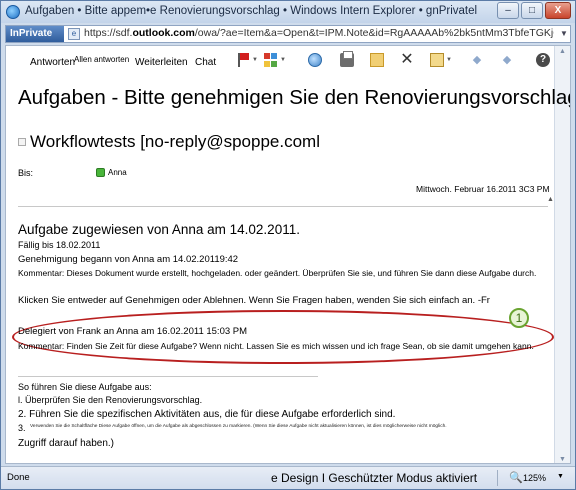 The width and height of the screenshot is (576, 490). I want to click on sender-checkbox, so click(22, 142).